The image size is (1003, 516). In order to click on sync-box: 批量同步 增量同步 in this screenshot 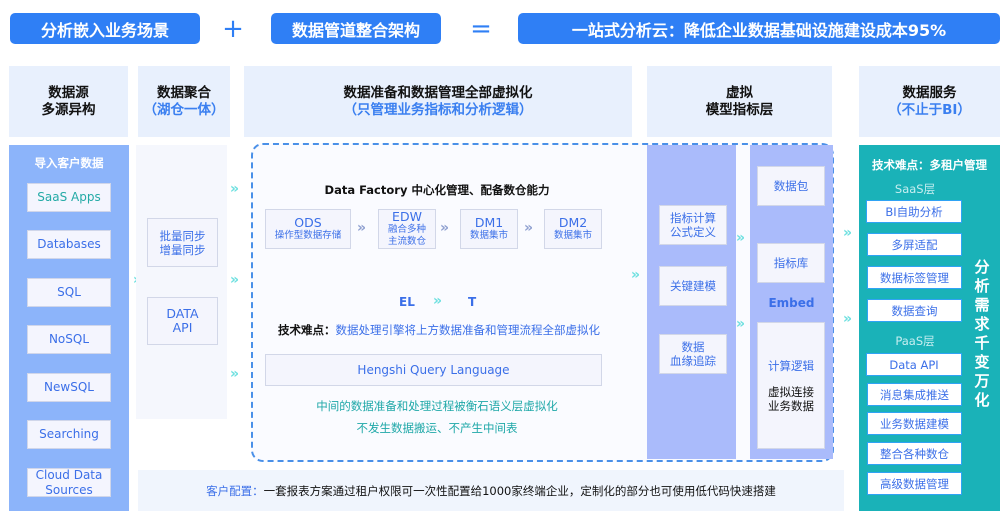, I will do `click(182, 242)`.